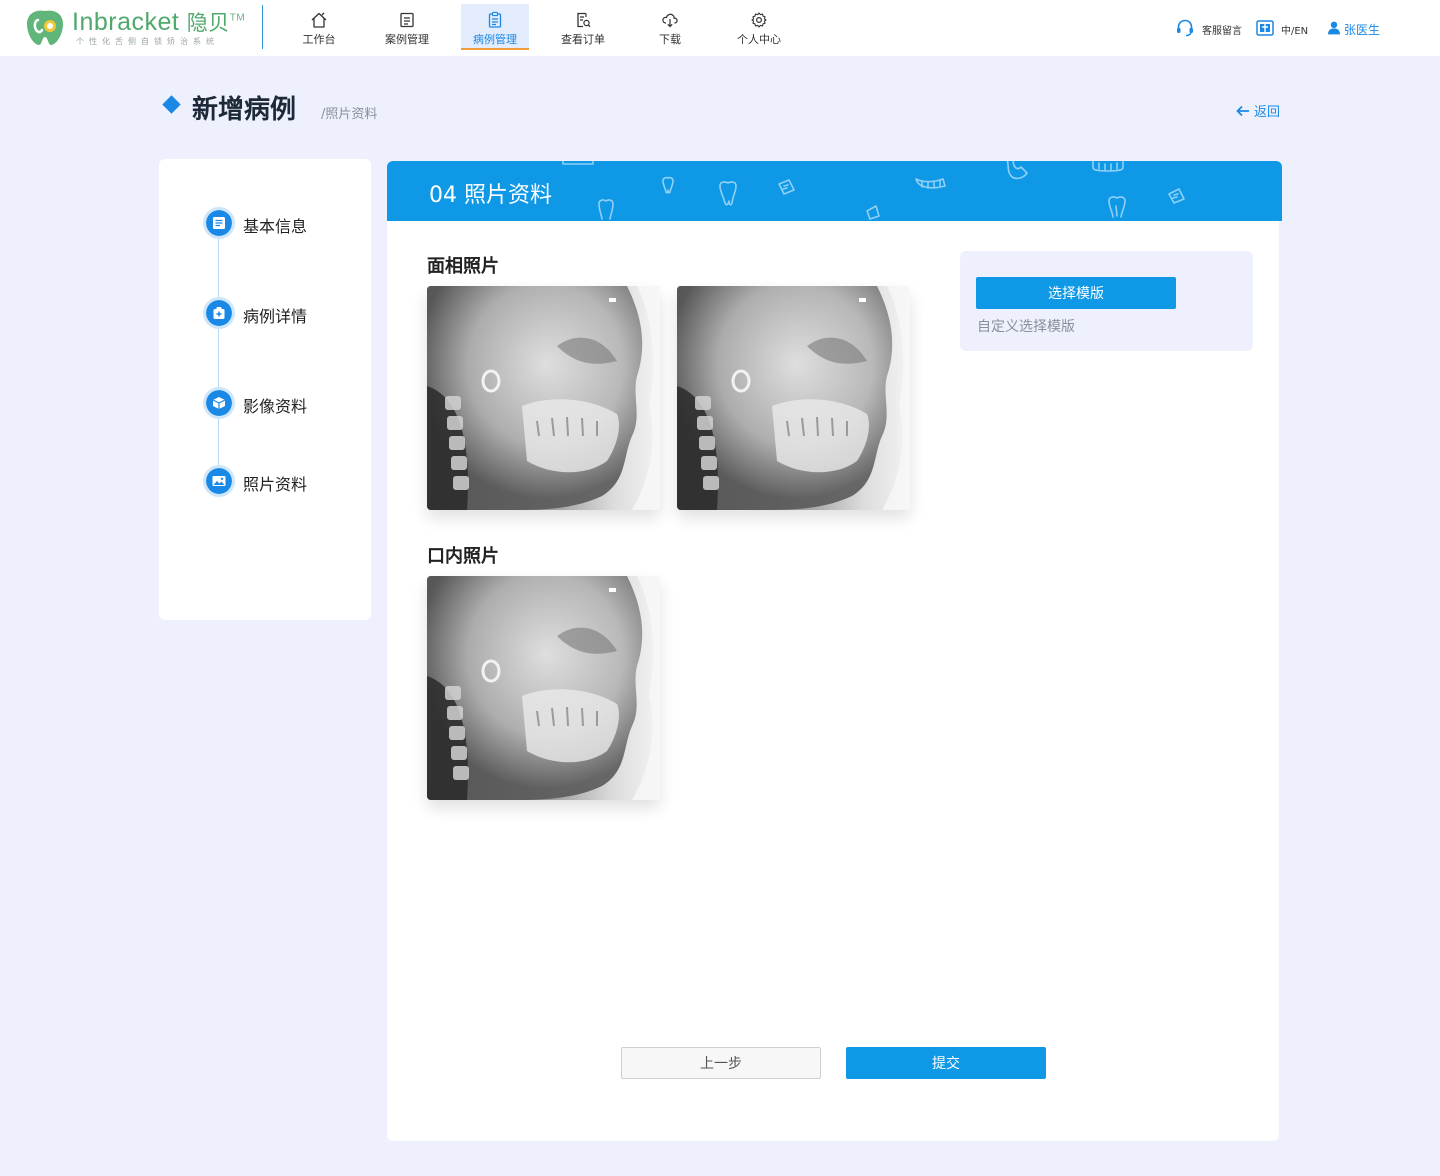  Describe the element at coordinates (349, 114) in the screenshot. I see `breadcrumb: /照片资料` at that location.